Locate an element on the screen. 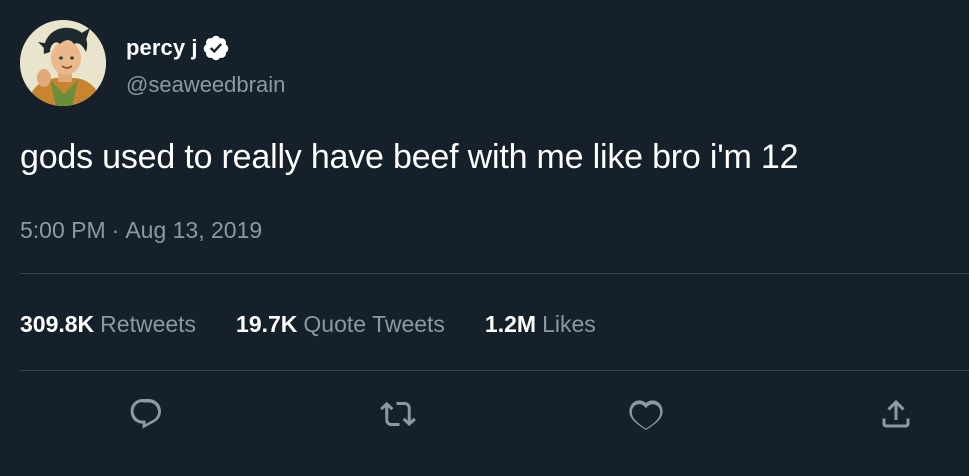  stat-value: 19.7K is located at coordinates (267, 324).